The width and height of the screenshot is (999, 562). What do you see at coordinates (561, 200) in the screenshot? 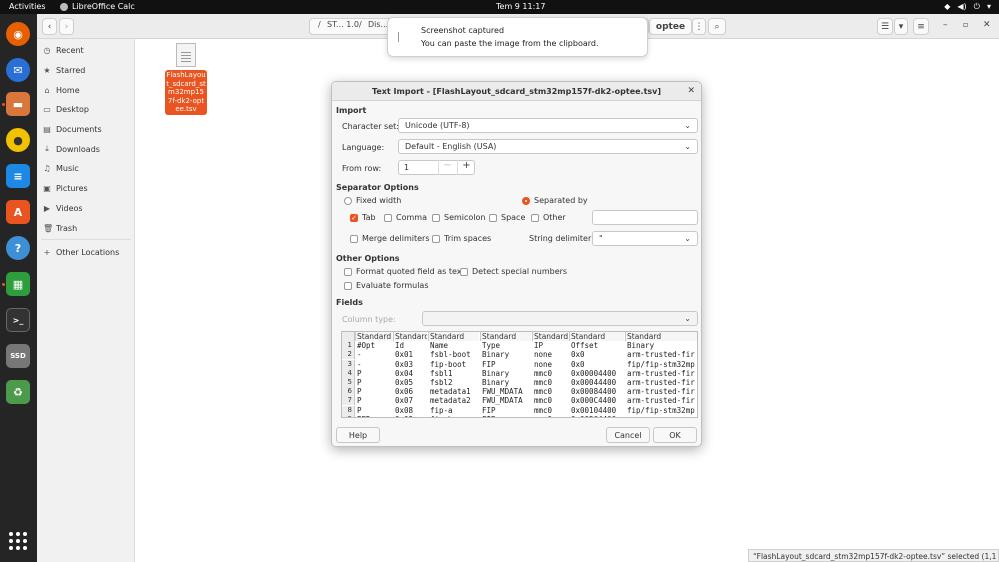
I see `separated-by-label: Separated by` at bounding box center [561, 200].